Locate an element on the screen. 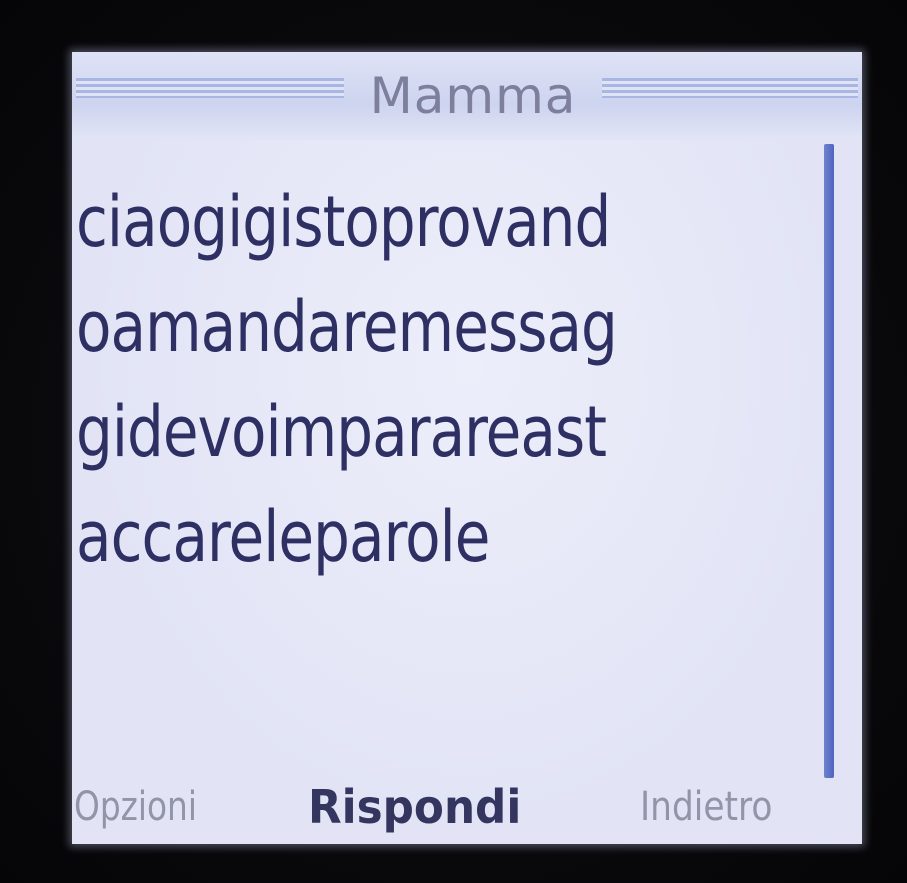 This screenshot has height=883, width=907. back-softkey: Indietro is located at coordinates (706, 807).